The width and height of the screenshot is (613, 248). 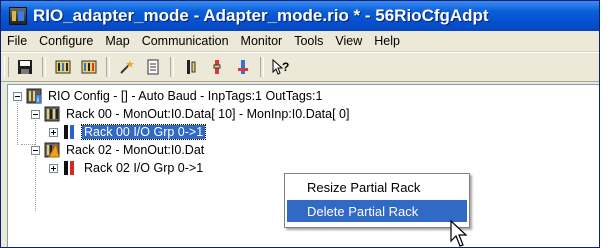 I want to click on context-menu: Resize Partial Rack Delete Partial Rack, so click(x=377, y=200).